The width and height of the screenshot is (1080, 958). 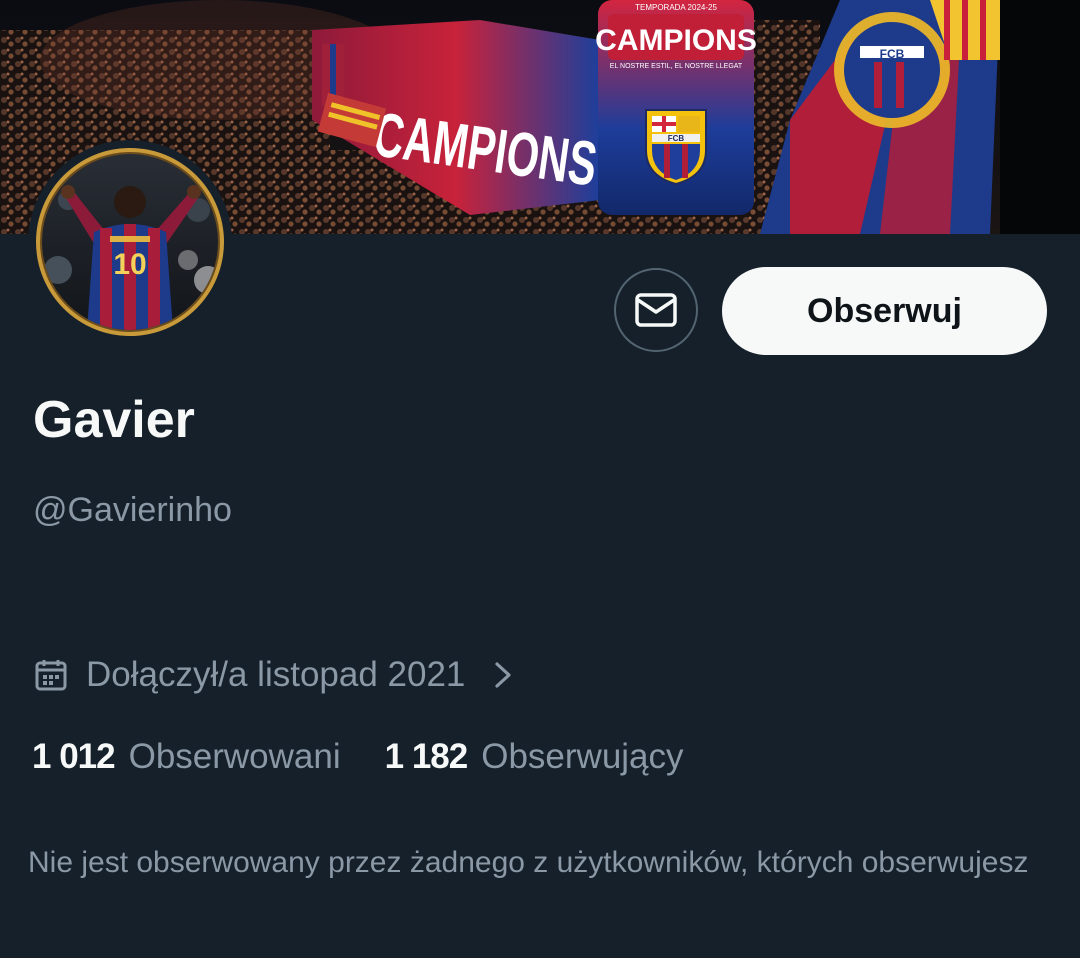 I want to click on calendar-icon, so click(x=51, y=675).